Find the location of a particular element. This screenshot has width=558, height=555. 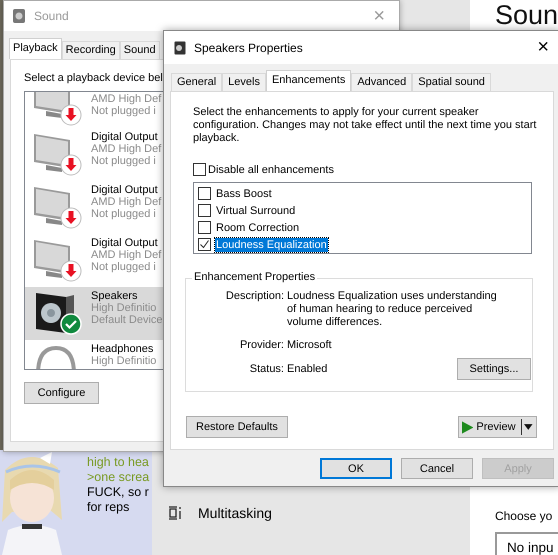

window-title: Sound is located at coordinates (52, 16).